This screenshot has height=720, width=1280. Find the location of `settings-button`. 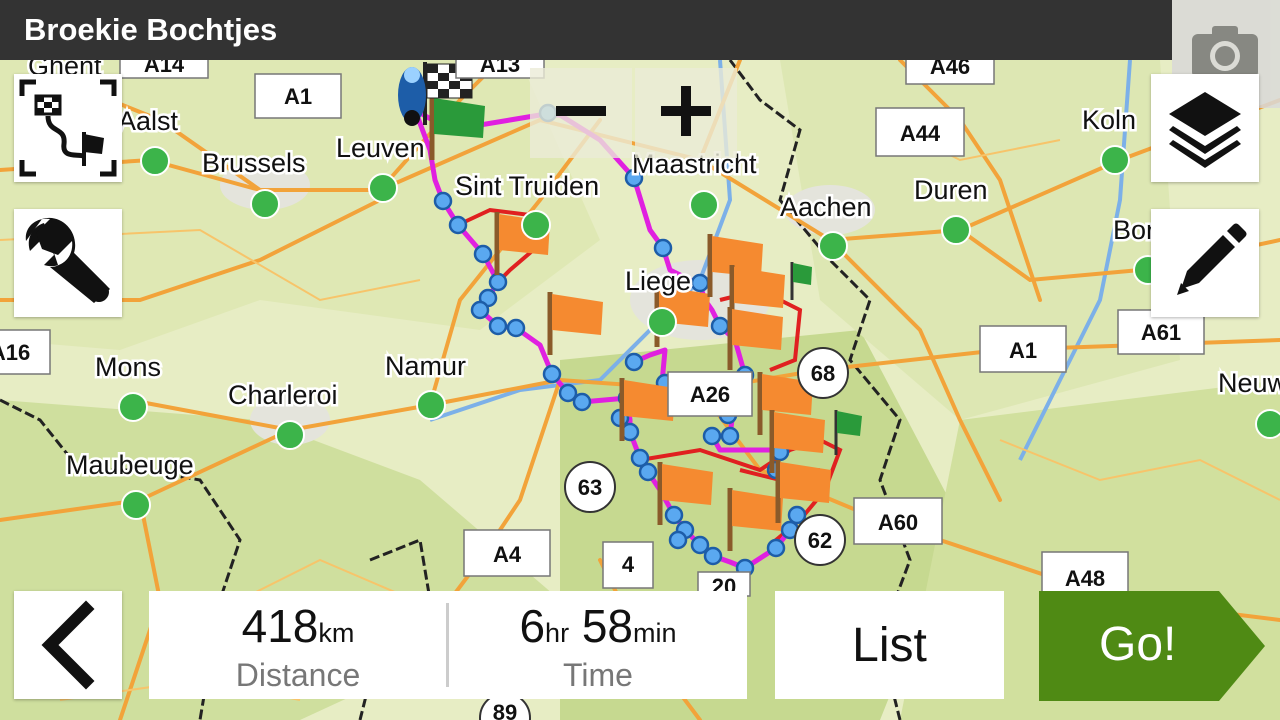

settings-button is located at coordinates (68, 263).